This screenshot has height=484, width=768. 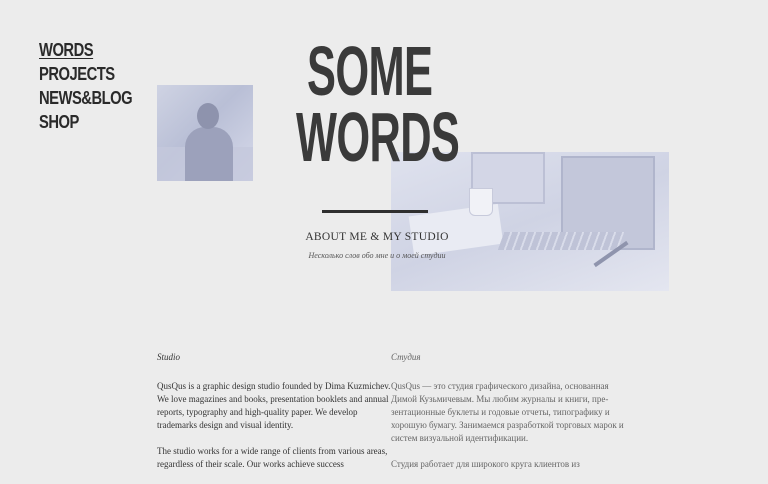 I want to click on page-title: Some Words, so click(x=381, y=104).